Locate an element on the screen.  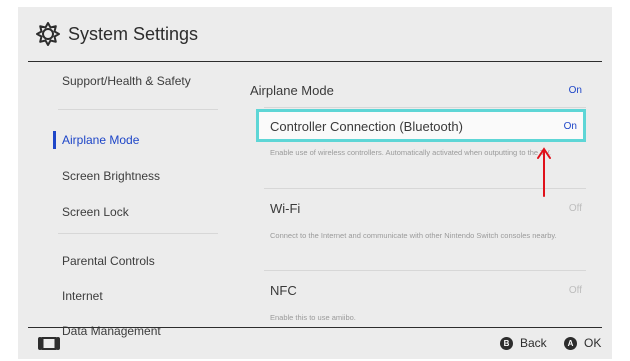
selection-indicator is located at coordinates (54, 140).